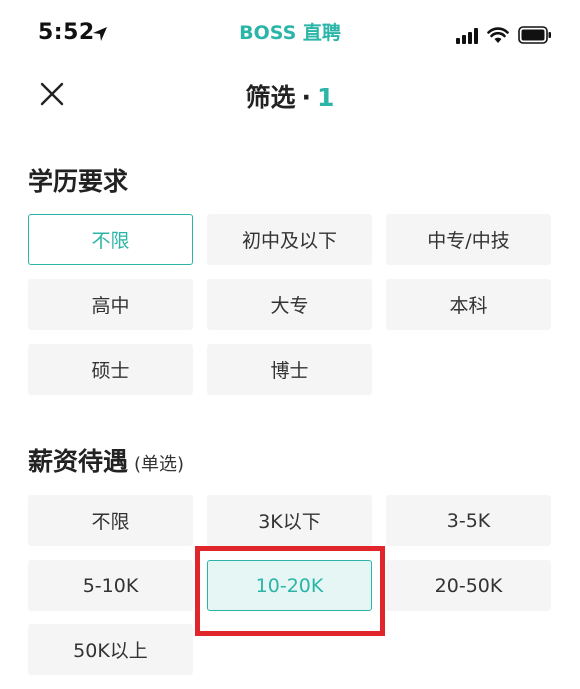  I want to click on education-option-unlimited: 不限, so click(110, 239).